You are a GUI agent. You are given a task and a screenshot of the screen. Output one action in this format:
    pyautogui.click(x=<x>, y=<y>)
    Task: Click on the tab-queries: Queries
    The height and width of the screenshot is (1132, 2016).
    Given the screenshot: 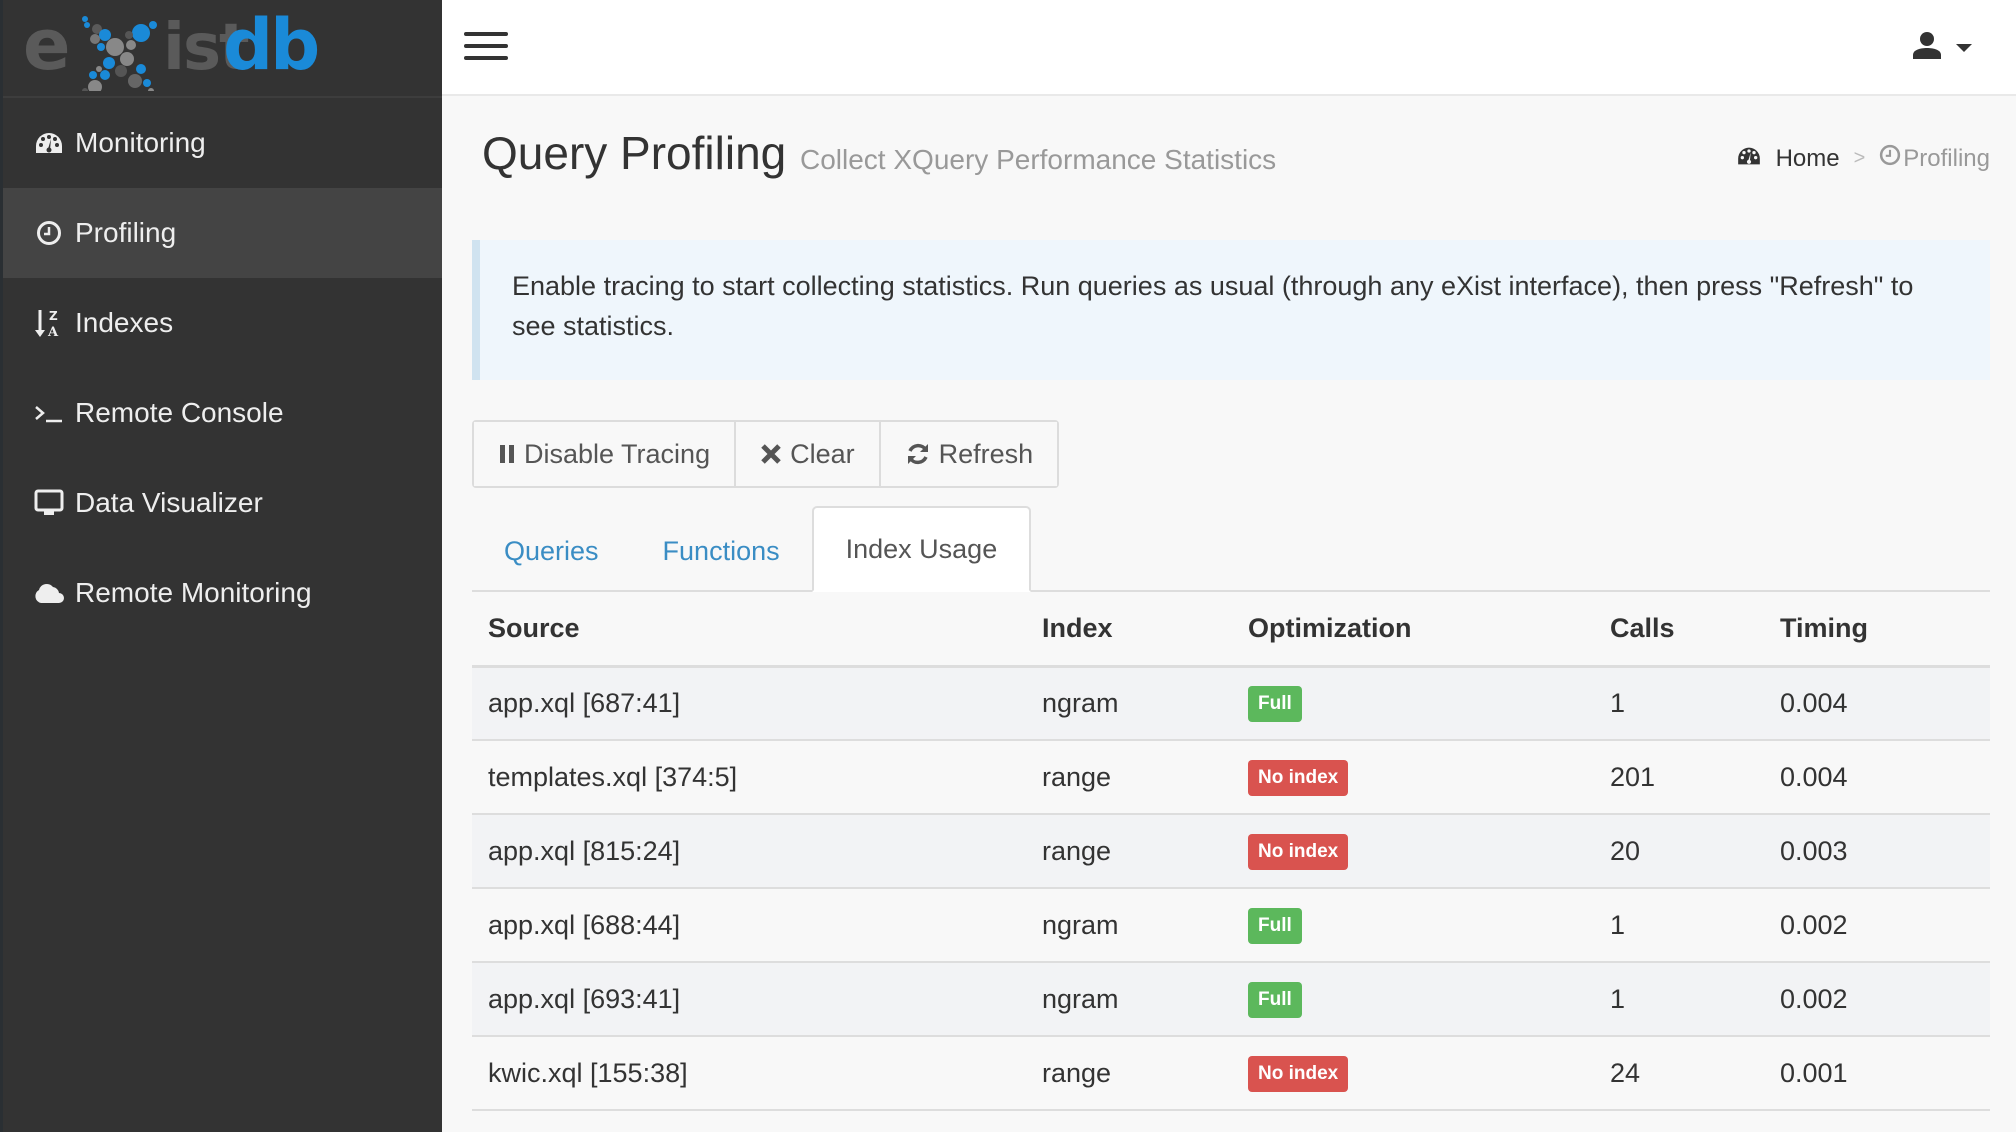 What is the action you would take?
    pyautogui.click(x=551, y=551)
    